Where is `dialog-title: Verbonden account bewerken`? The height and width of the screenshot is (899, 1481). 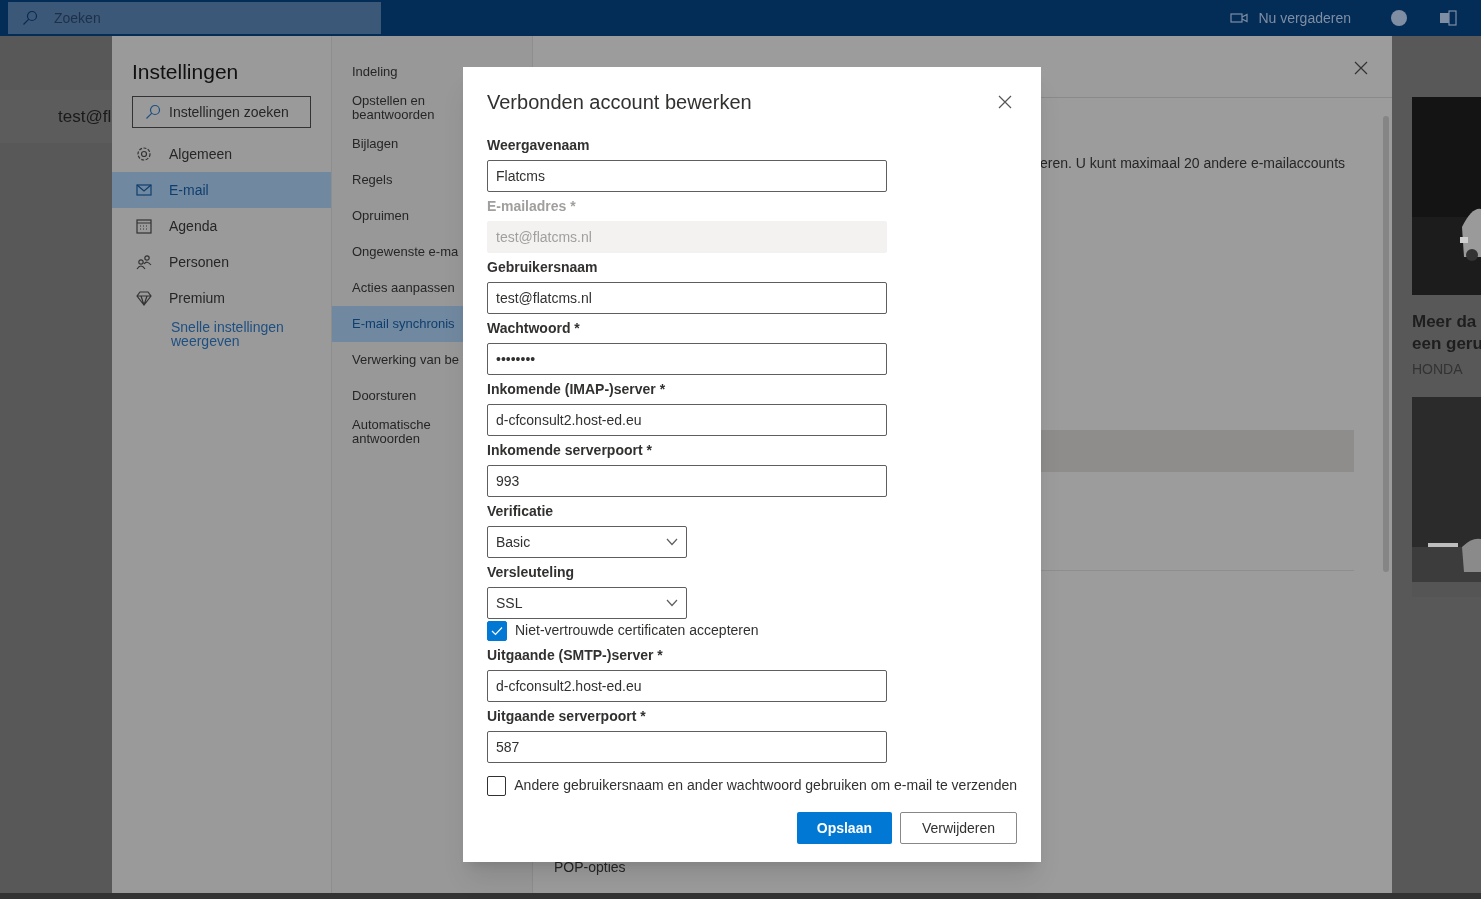
dialog-title: Verbonden account bewerken is located at coordinates (619, 102).